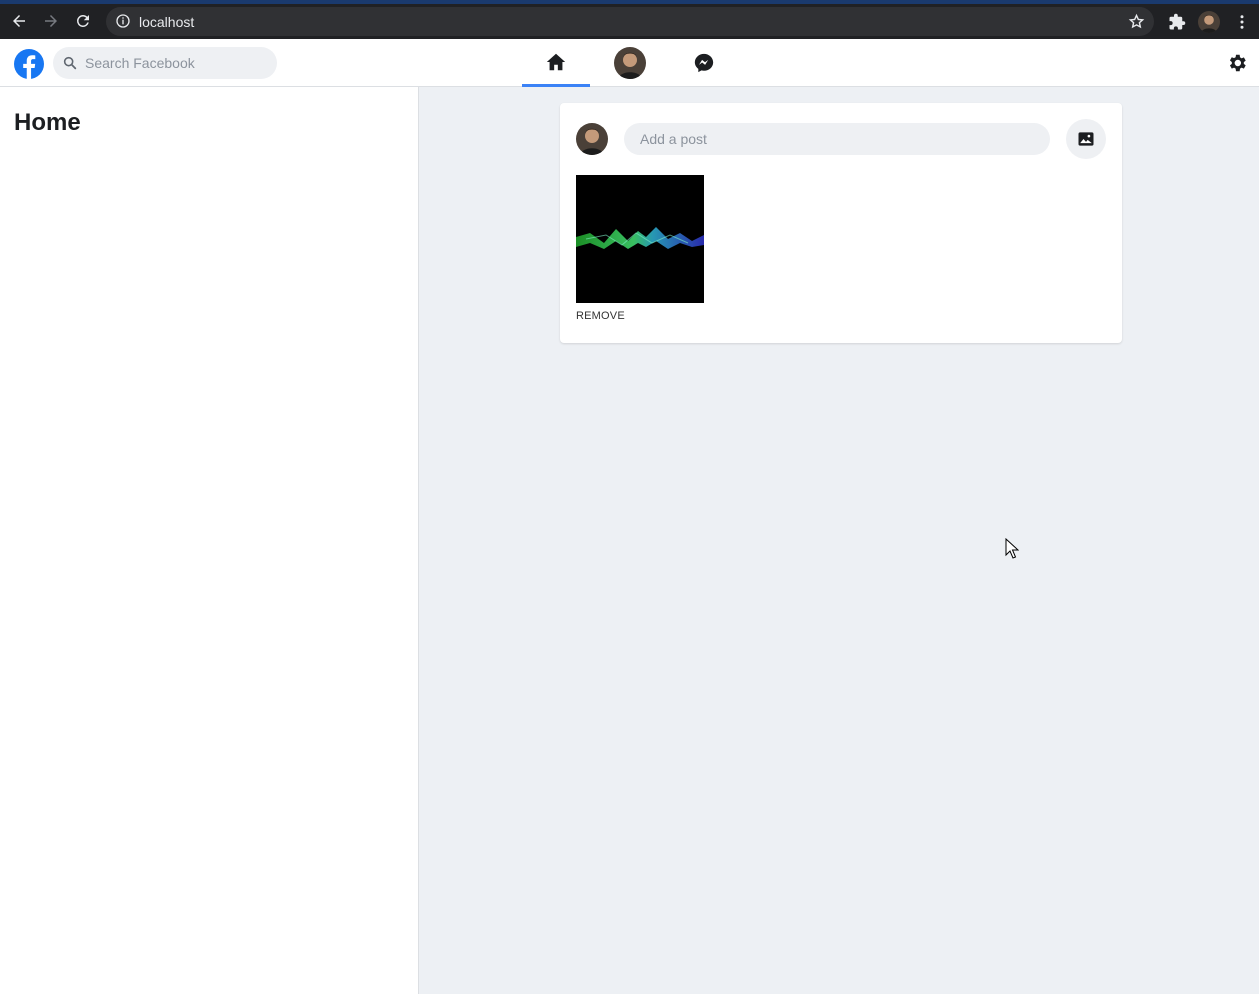 Image resolution: width=1259 pixels, height=994 pixels. Describe the element at coordinates (1177, 22) in the screenshot. I see `extensions-icon` at that location.